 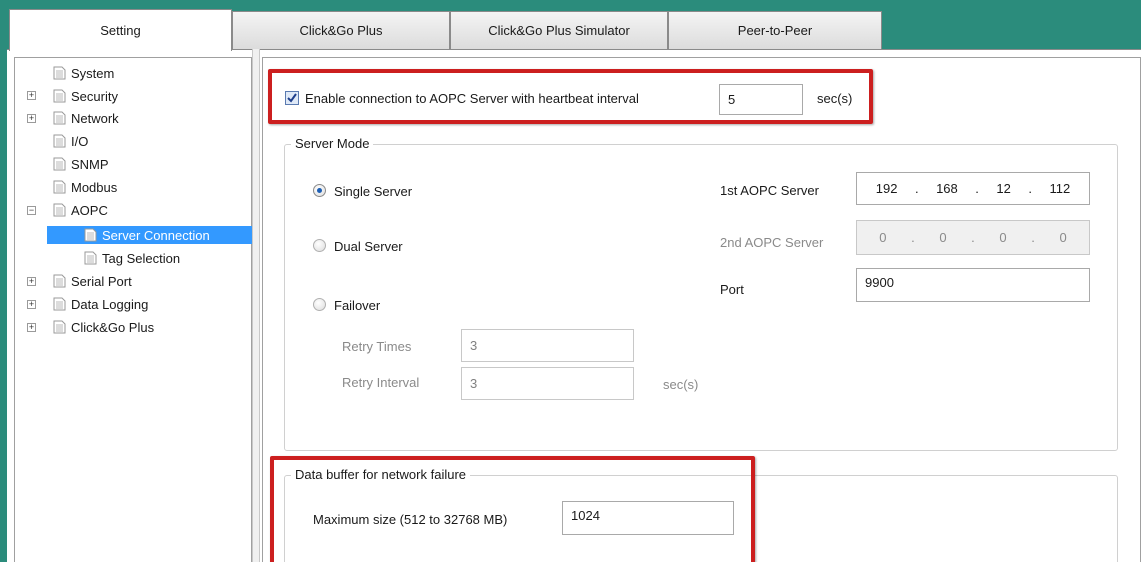 I want to click on port-value: 9900, so click(x=879, y=282).